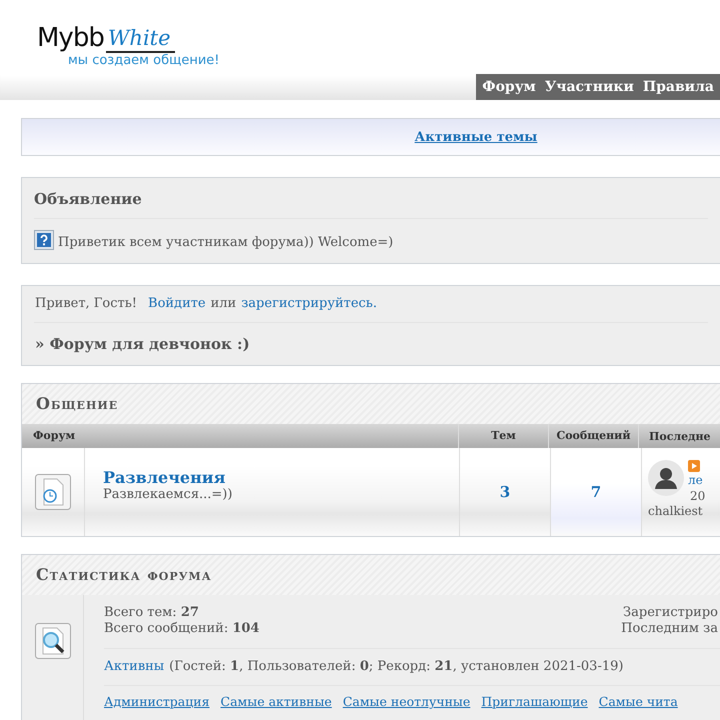 This screenshot has height=720, width=720. I want to click on posts-count: 7, so click(596, 492).